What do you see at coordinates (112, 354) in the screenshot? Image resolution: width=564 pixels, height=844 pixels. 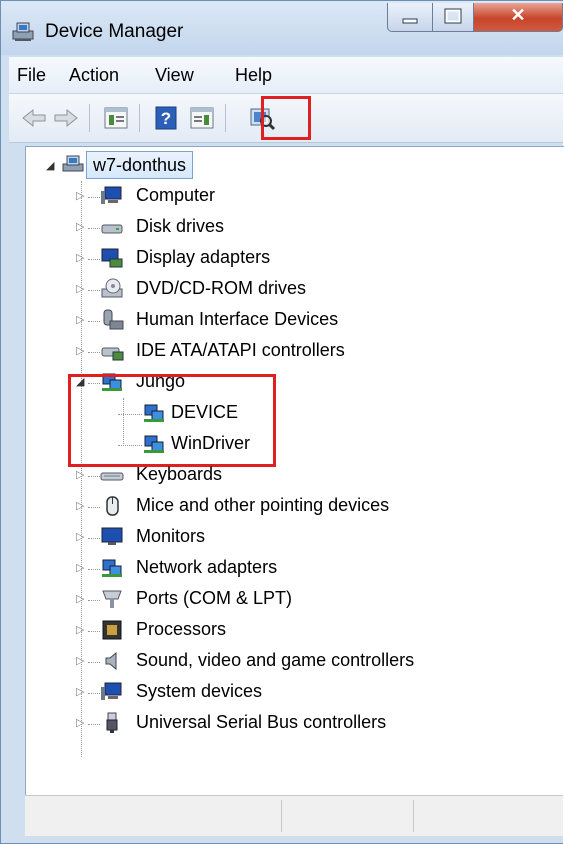 I see `ide-controller-icon` at bounding box center [112, 354].